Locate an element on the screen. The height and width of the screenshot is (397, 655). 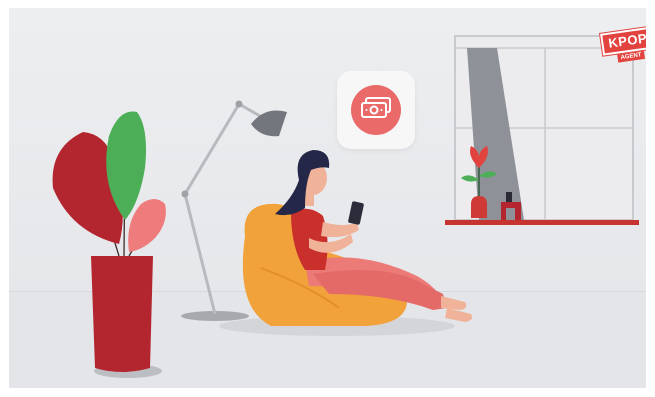
banknote-icon is located at coordinates (376, 110).